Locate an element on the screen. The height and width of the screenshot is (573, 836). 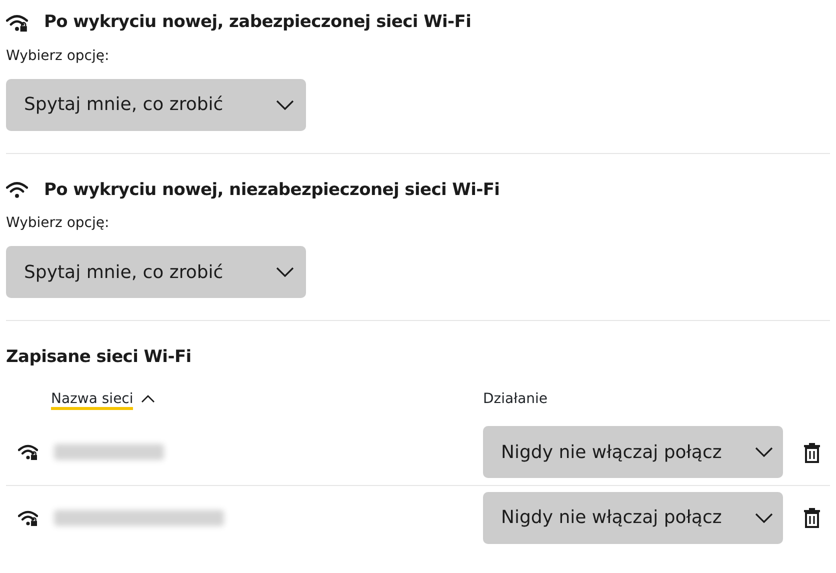
section-title: Zapisane sieci Wi-Fi is located at coordinates (99, 357).